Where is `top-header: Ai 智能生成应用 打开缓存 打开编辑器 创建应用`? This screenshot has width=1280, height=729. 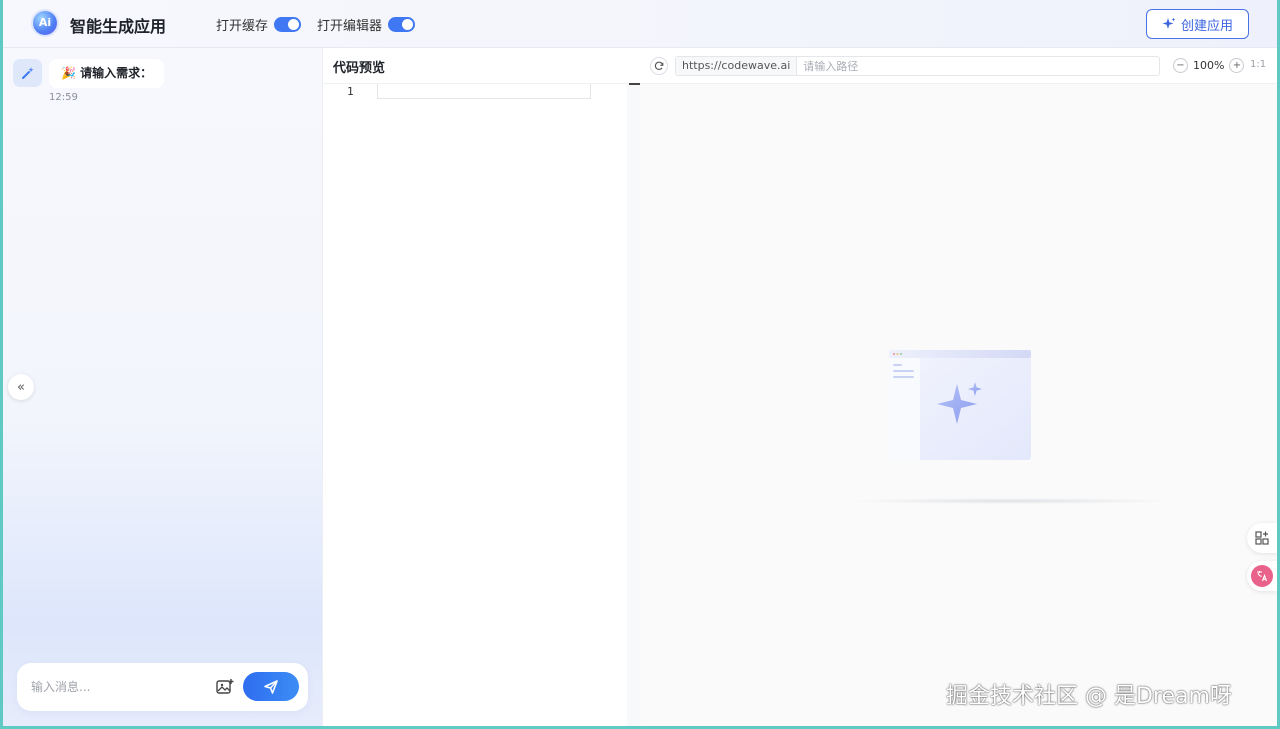
top-header: Ai 智能生成应用 打开缓存 打开编辑器 创建应用 is located at coordinates (640, 24).